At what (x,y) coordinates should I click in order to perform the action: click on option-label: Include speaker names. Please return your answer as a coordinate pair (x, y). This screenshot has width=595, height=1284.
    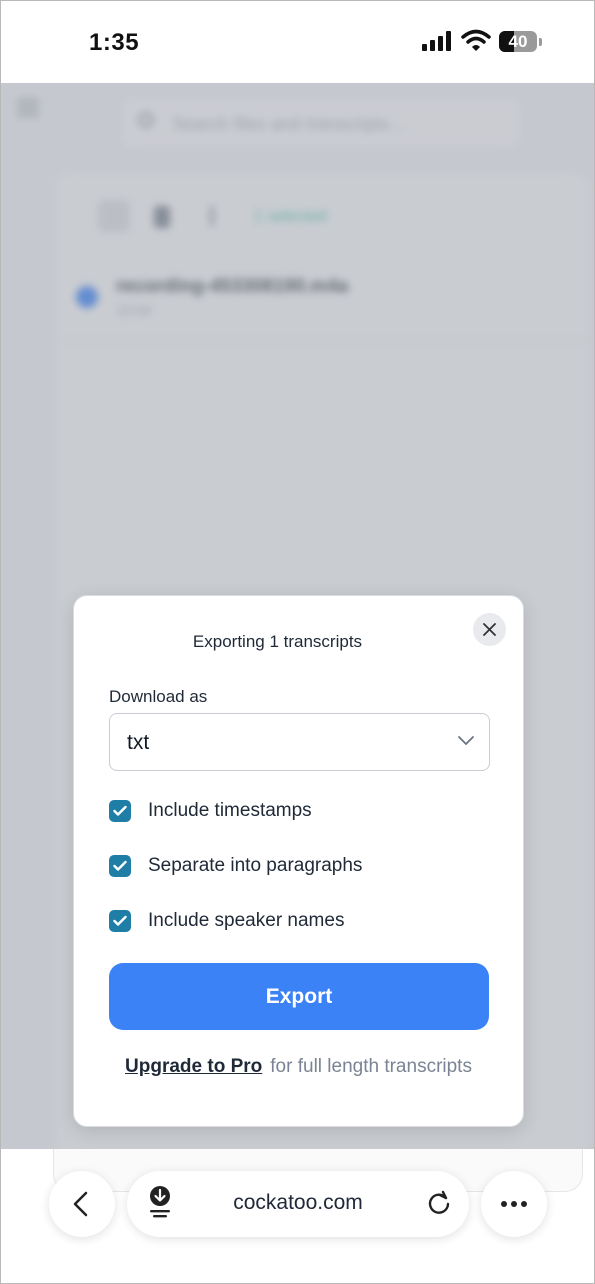
    Looking at the image, I should click on (246, 920).